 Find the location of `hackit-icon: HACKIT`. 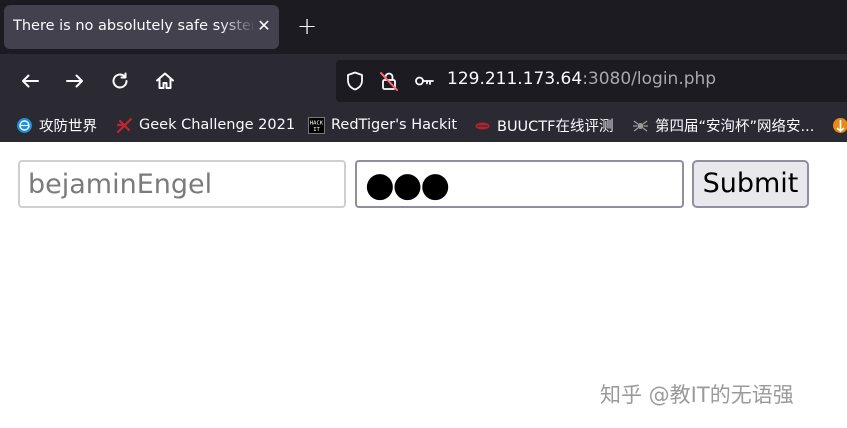

hackit-icon: HACKIT is located at coordinates (316, 125).